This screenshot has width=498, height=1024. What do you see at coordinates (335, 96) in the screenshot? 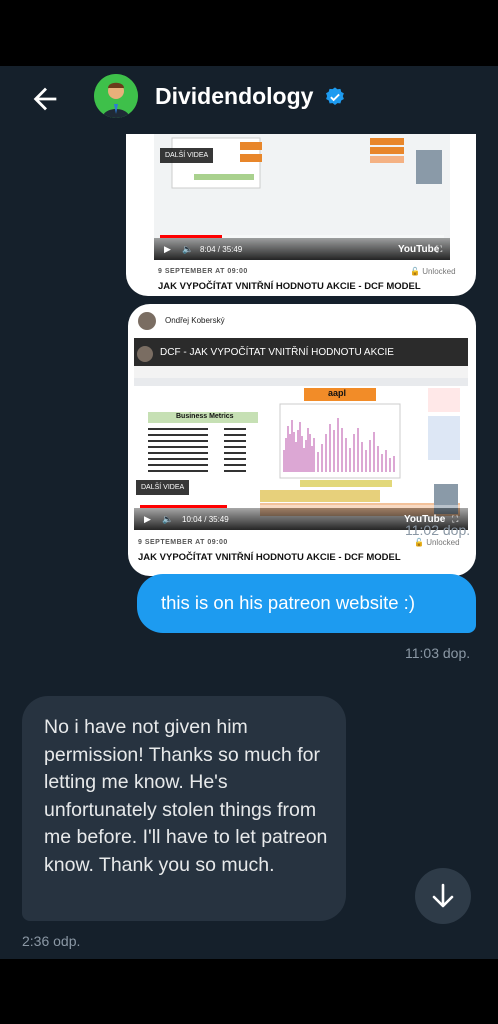
I see `verified-badge-icon` at bounding box center [335, 96].